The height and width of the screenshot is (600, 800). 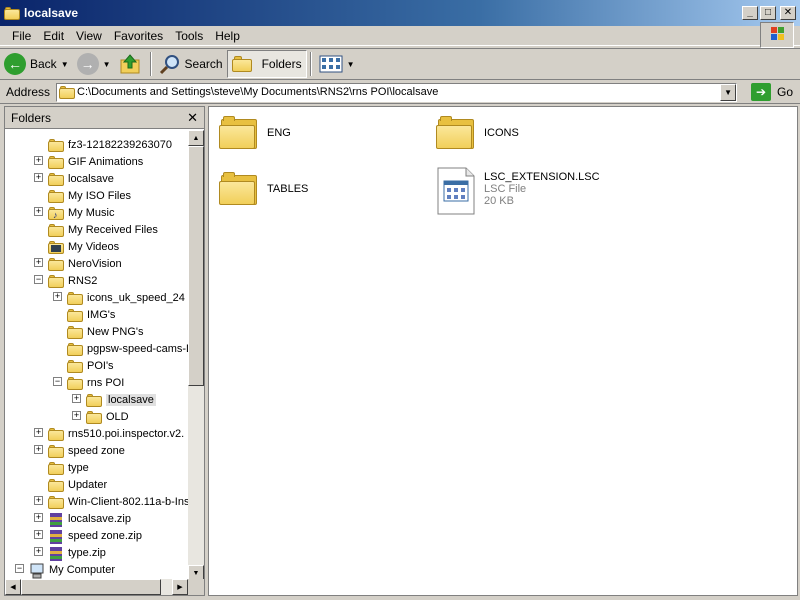 I want to click on list-item: ICONS, so click(x=477, y=133).